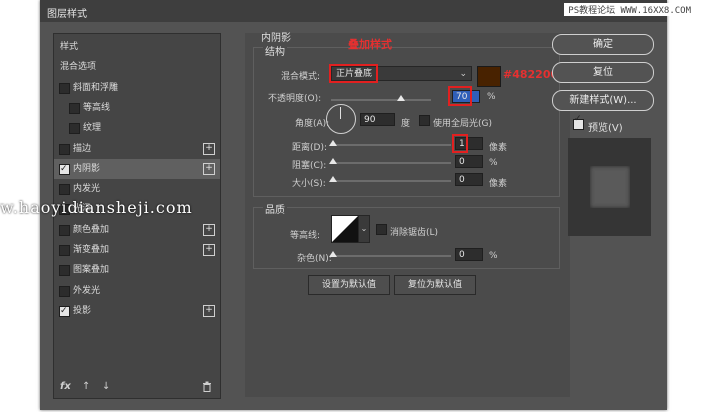 This screenshot has height=412, width=705. Describe the element at coordinates (137, 149) in the screenshot. I see `style-list-item: 描边 +` at that location.